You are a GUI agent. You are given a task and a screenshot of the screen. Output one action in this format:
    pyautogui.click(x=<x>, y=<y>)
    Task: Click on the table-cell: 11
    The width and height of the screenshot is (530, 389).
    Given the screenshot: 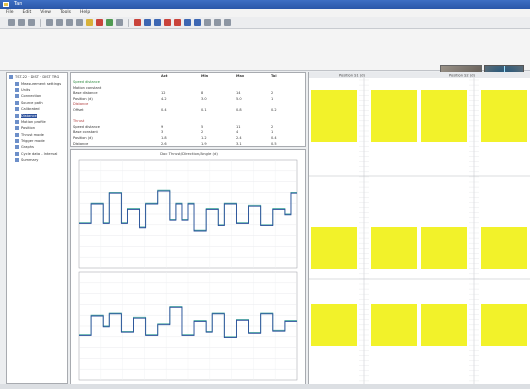 What is the action you would take?
    pyautogui.click(x=238, y=126)
    